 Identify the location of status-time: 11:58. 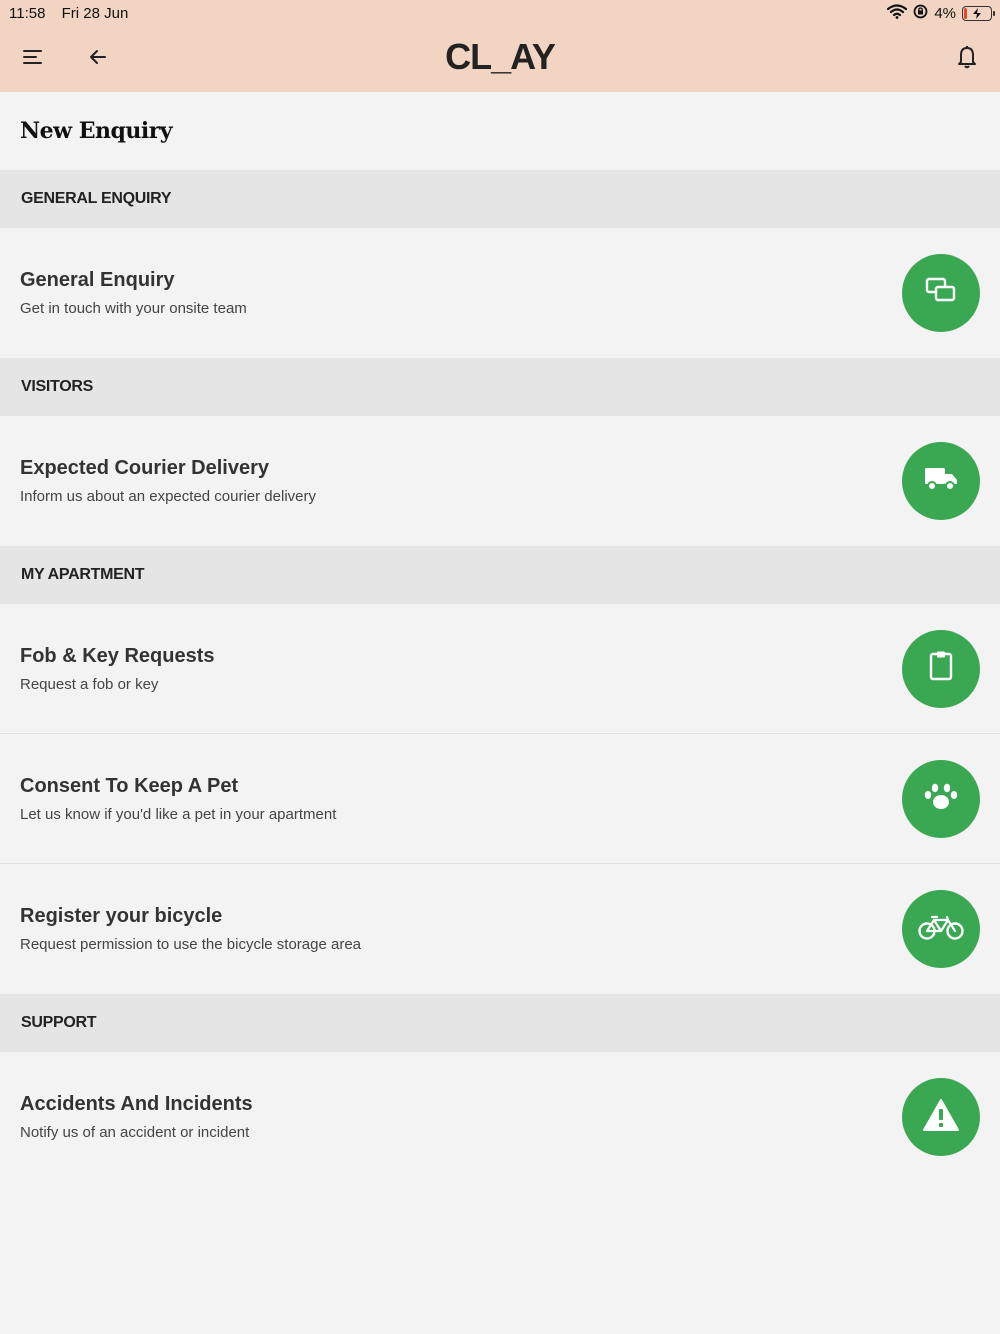
(27, 13).